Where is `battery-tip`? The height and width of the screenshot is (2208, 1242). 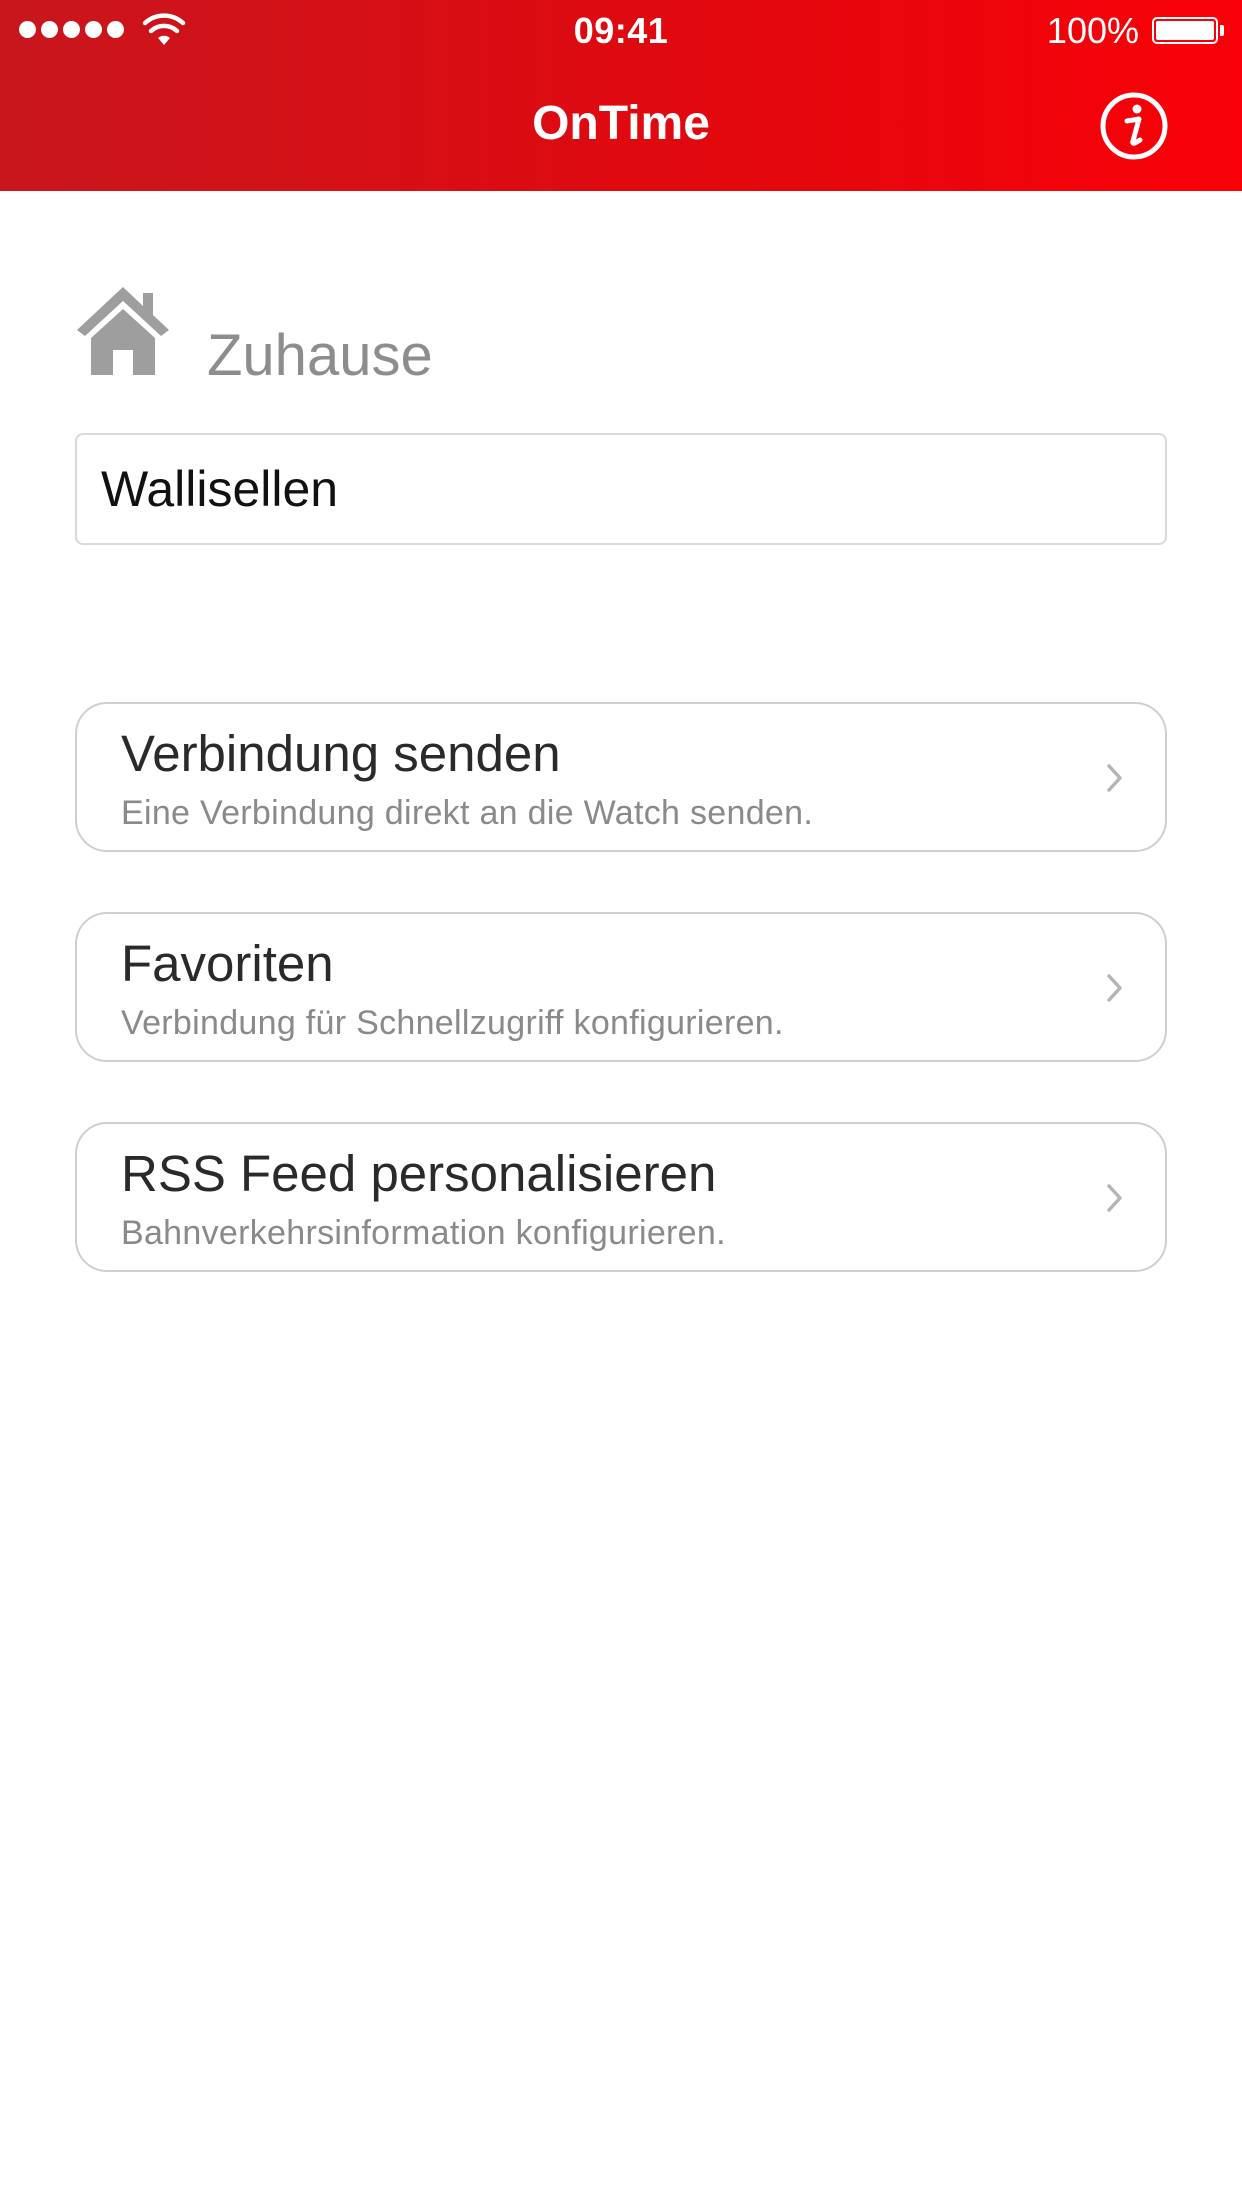 battery-tip is located at coordinates (1222, 30).